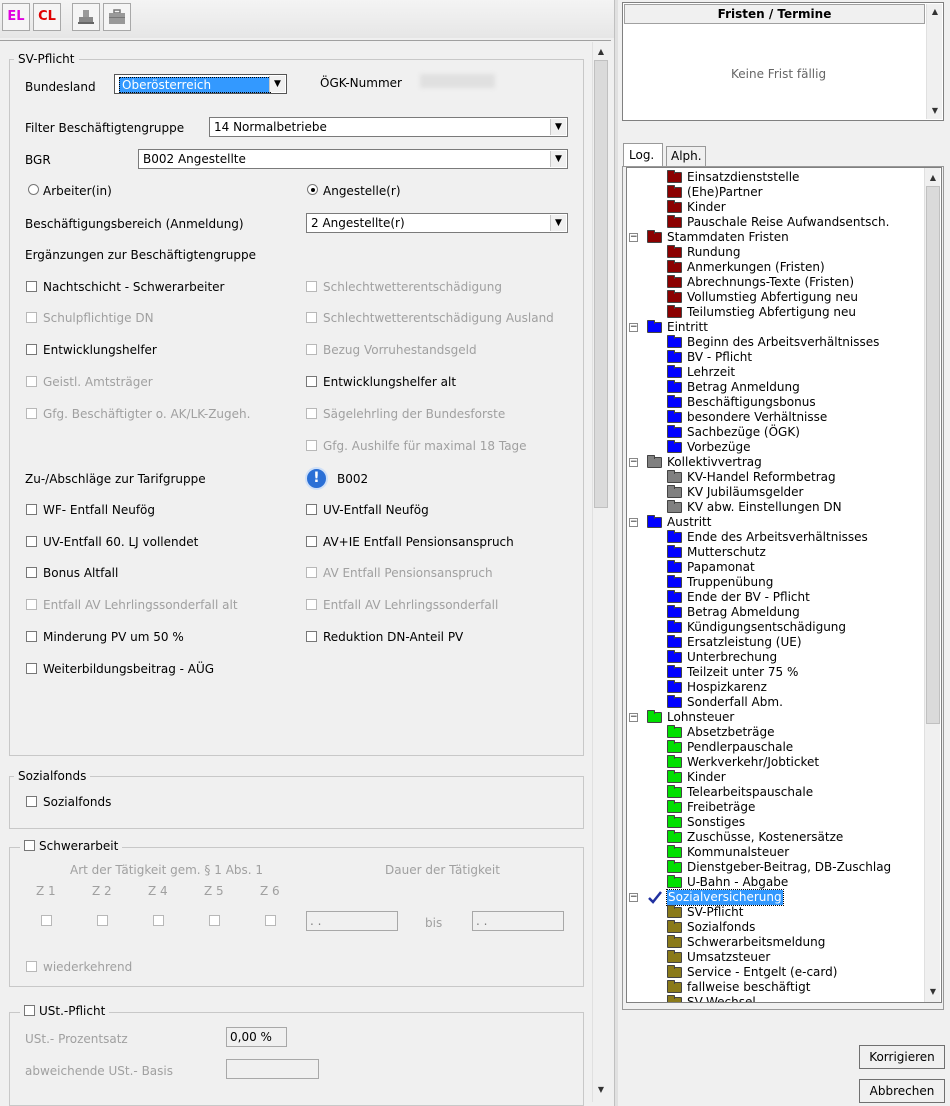  What do you see at coordinates (775, 342) in the screenshot?
I see `tree-item: Beginn des Arbeitsverhältnisses` at bounding box center [775, 342].